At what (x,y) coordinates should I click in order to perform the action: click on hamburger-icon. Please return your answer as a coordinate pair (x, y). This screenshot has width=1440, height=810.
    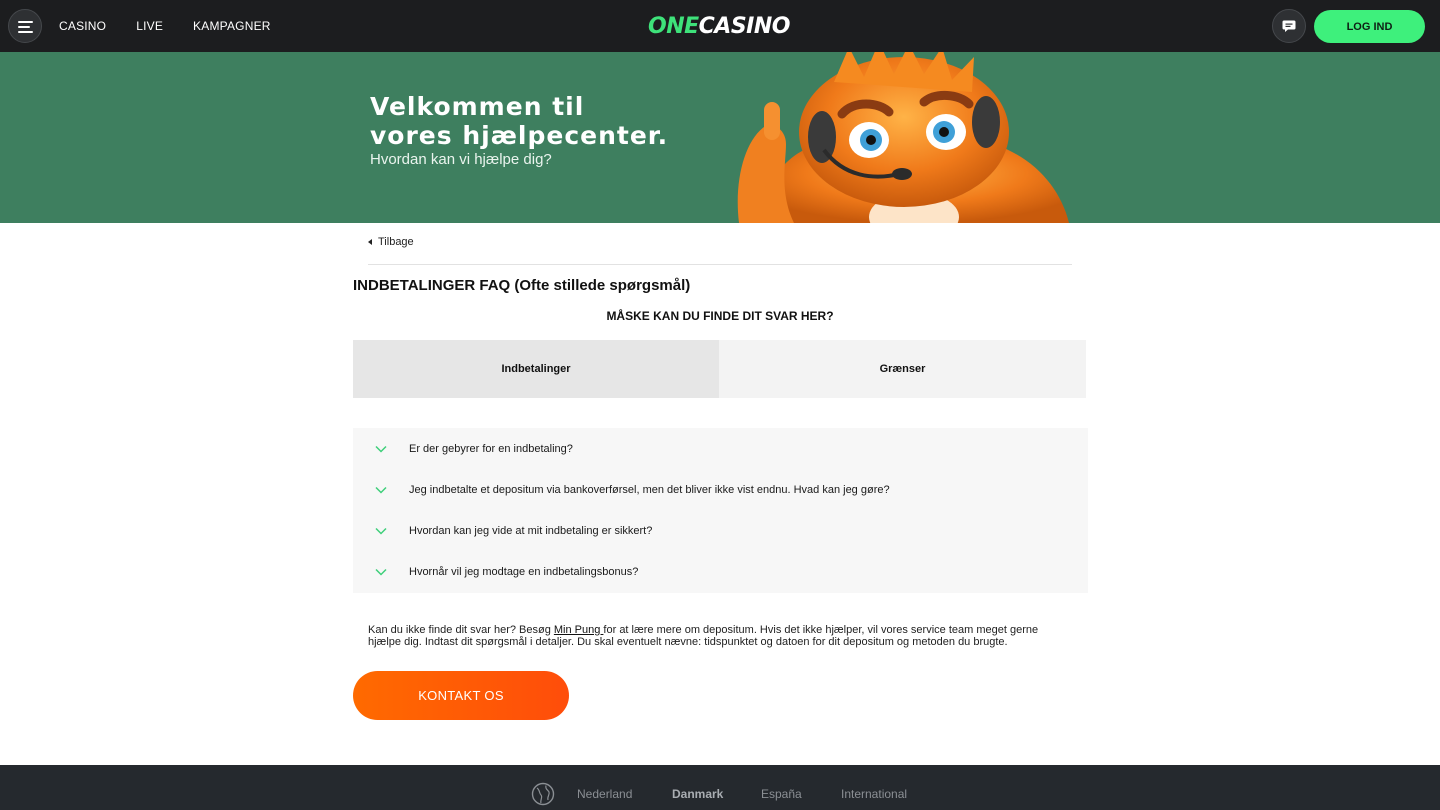
    Looking at the image, I should click on (25, 22).